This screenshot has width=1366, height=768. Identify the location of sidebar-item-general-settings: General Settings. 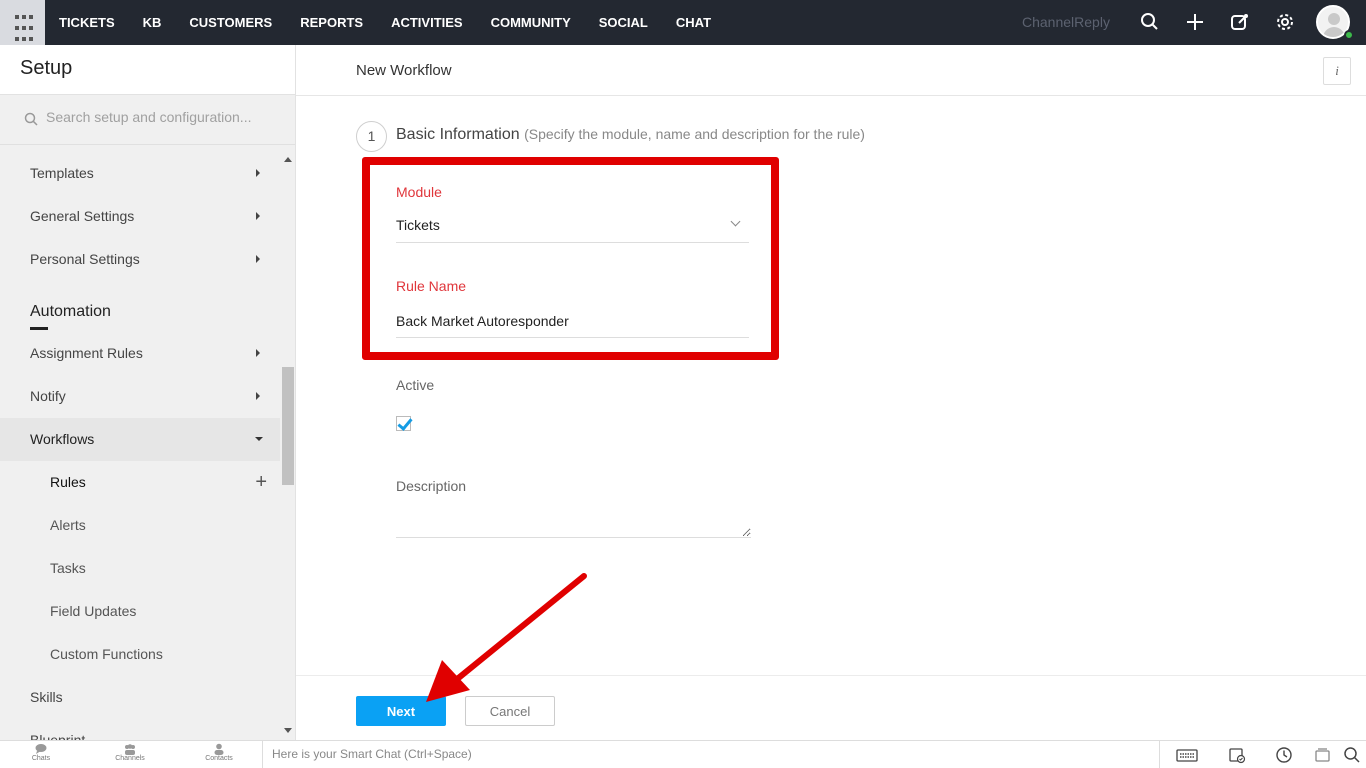
(140, 216).